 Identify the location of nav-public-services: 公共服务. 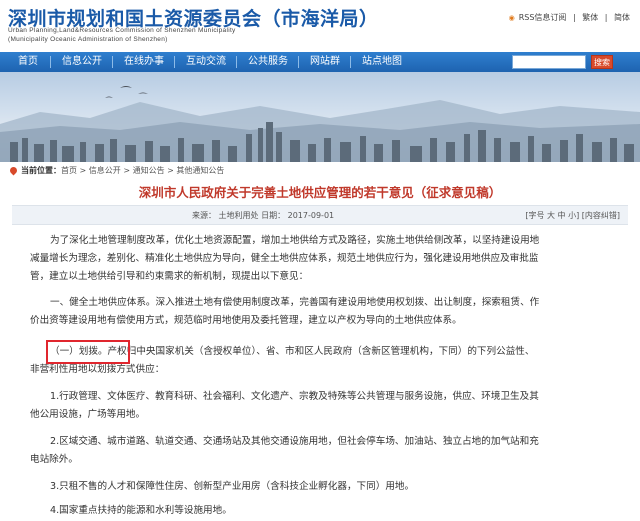
(268, 62).